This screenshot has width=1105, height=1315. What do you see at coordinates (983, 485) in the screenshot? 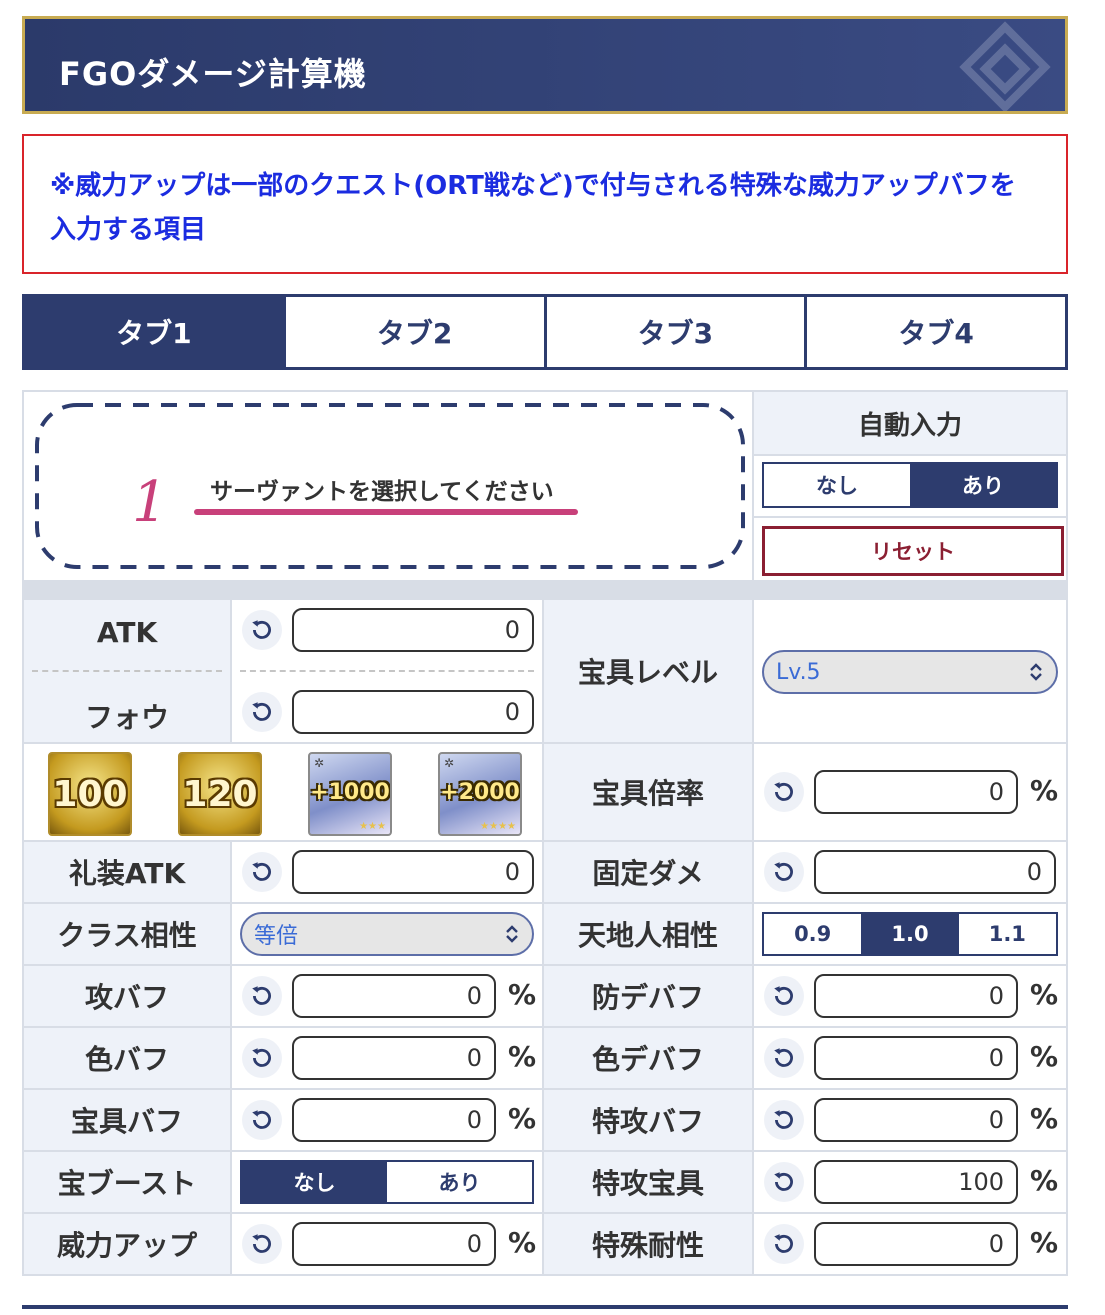
I see `auto-input-on: あり` at bounding box center [983, 485].